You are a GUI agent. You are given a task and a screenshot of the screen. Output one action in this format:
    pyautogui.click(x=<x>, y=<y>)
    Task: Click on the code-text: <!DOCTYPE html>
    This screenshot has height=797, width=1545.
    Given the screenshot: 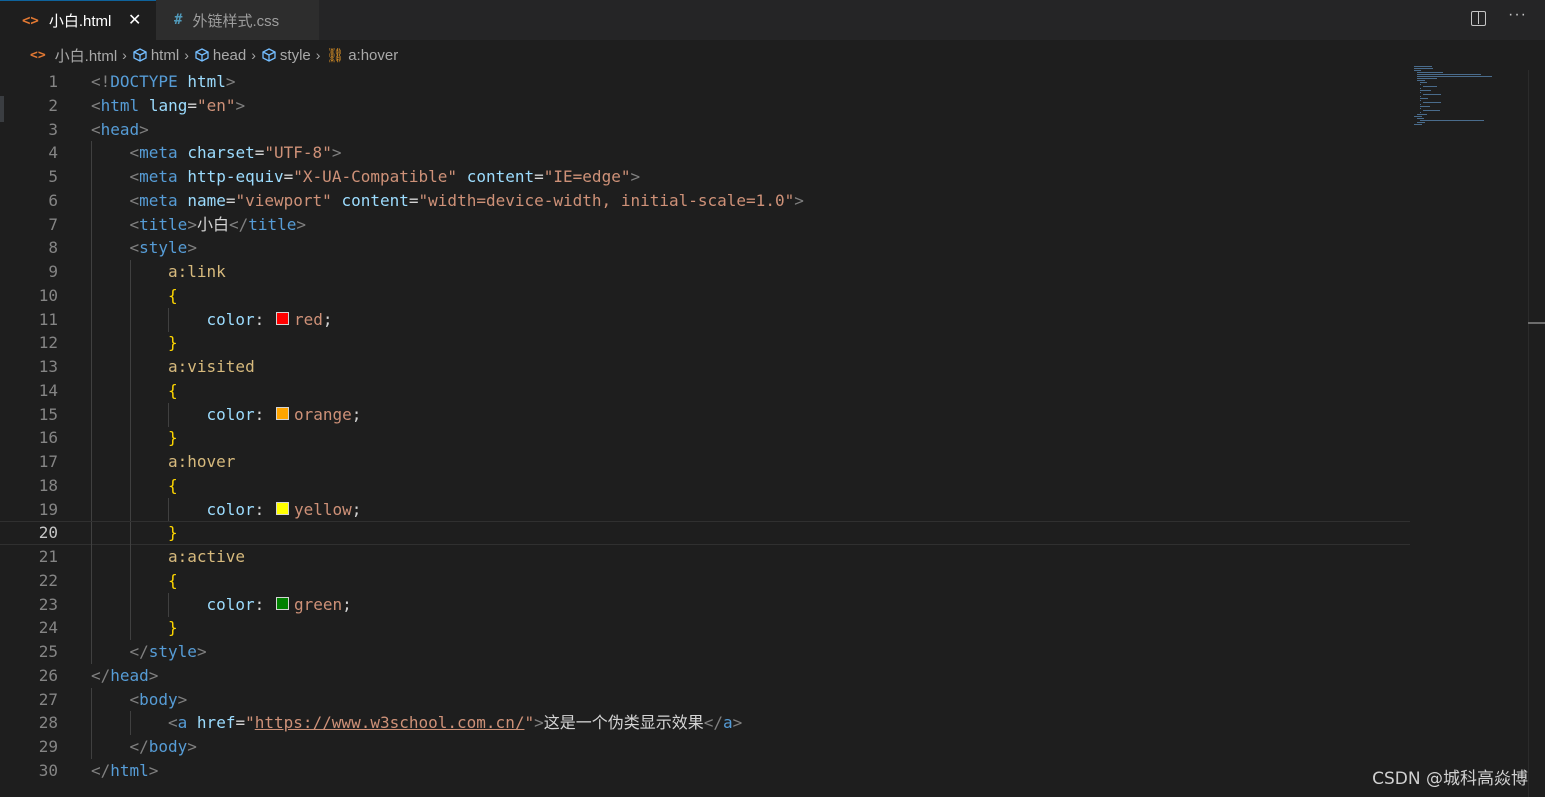 What is the action you would take?
    pyautogui.click(x=163, y=82)
    